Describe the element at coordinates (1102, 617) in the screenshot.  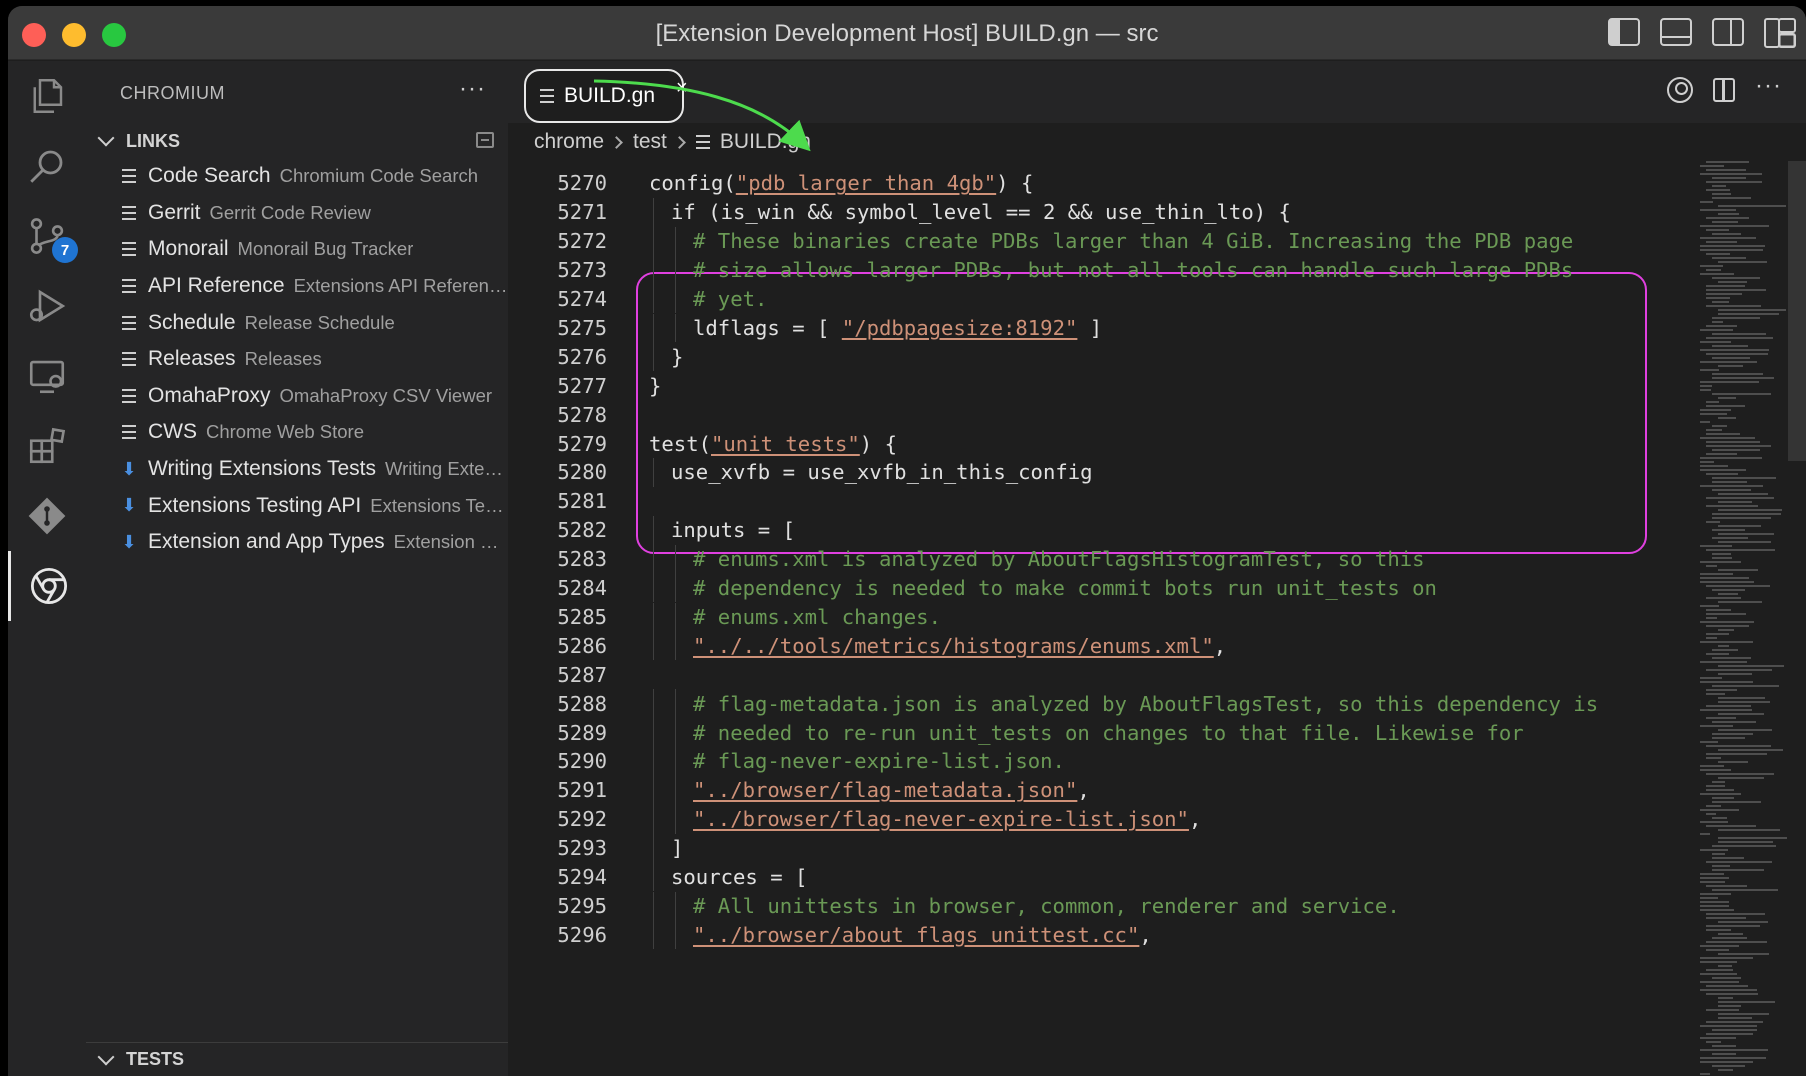
I see `code-line: 5285 # enums.xml changes.` at that location.